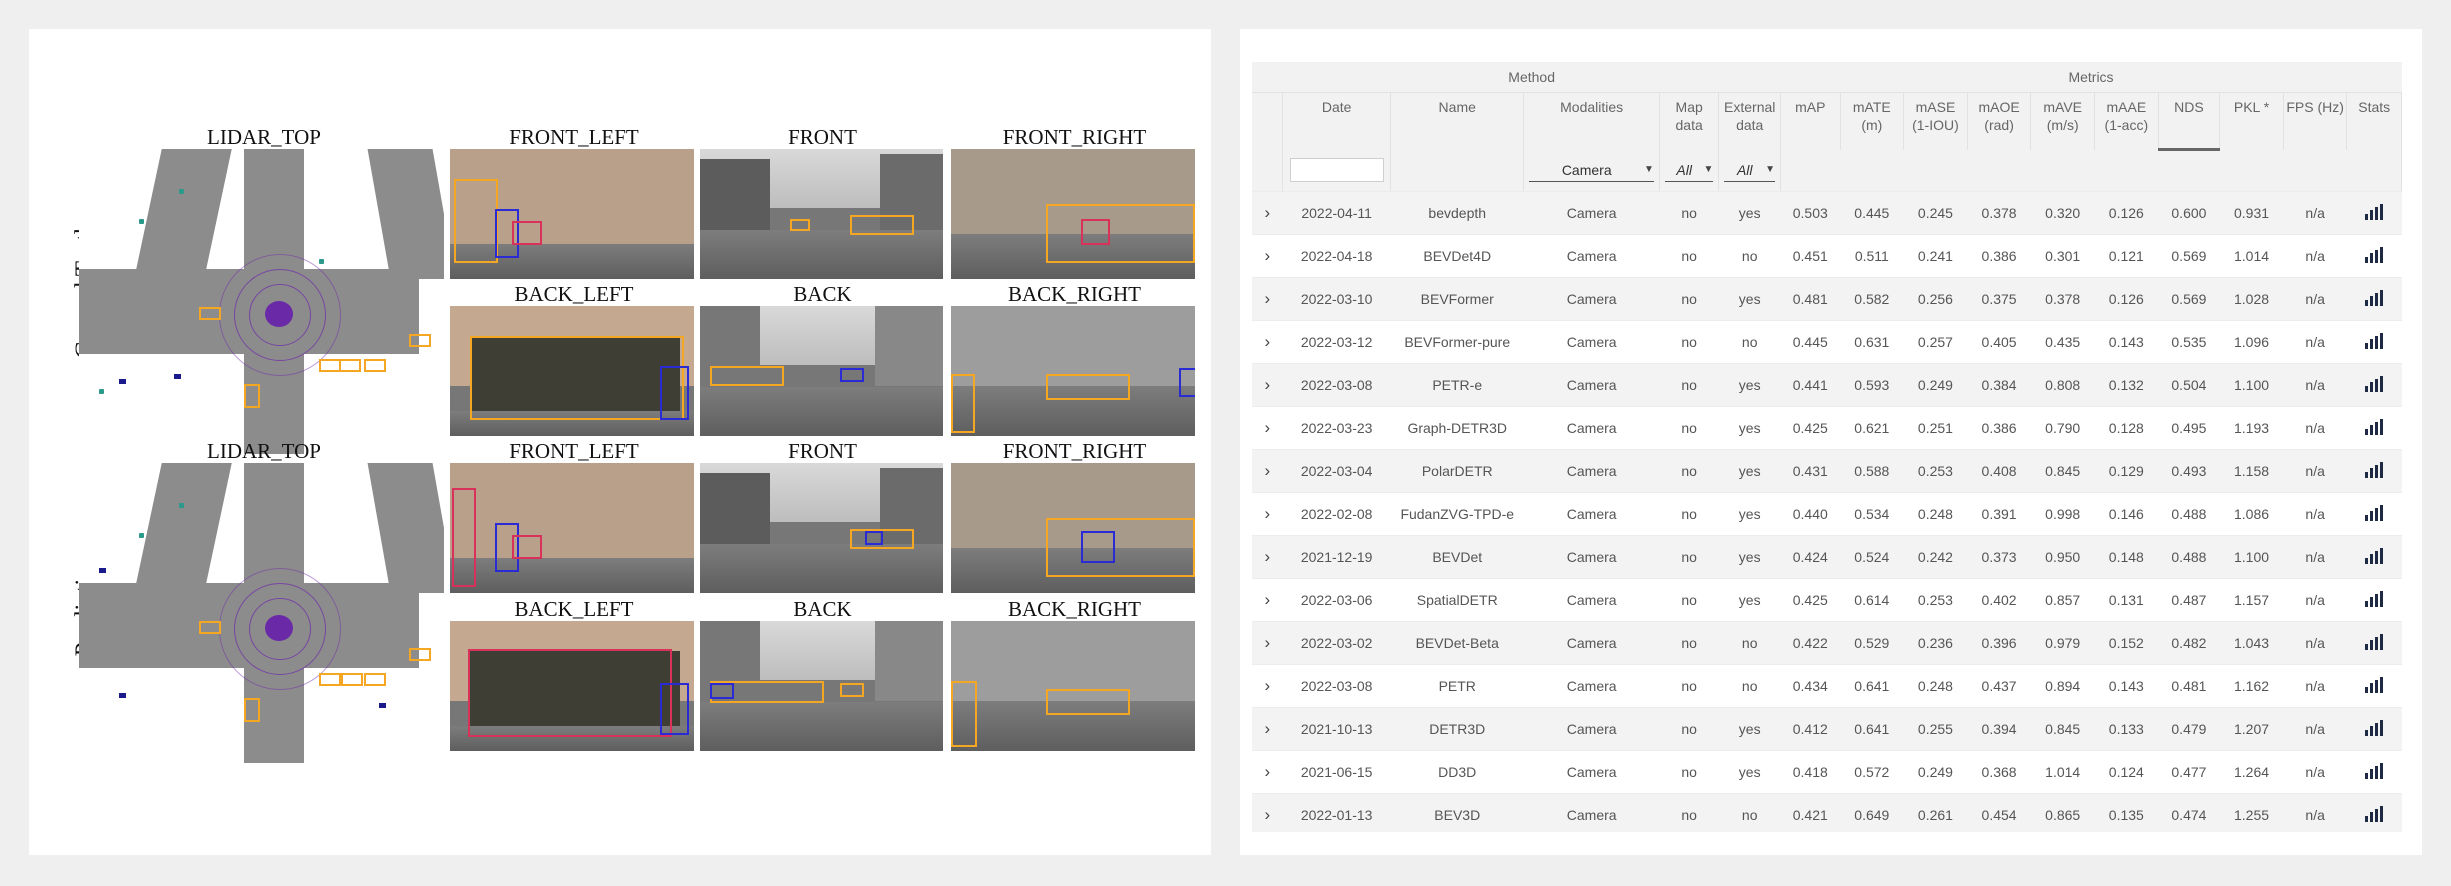 This screenshot has height=886, width=2451. I want to click on map-data-cell: no, so click(1689, 812).